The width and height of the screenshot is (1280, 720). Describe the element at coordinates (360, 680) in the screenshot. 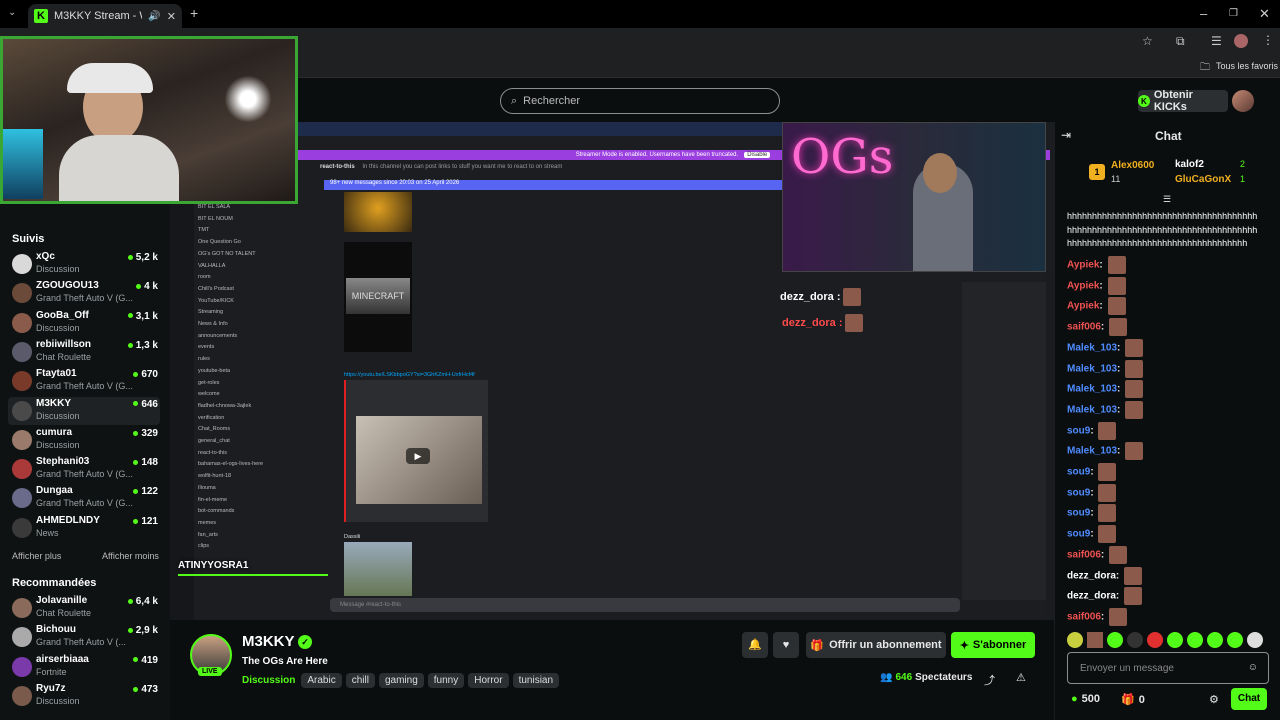

I see `stream-tag: chill` at that location.